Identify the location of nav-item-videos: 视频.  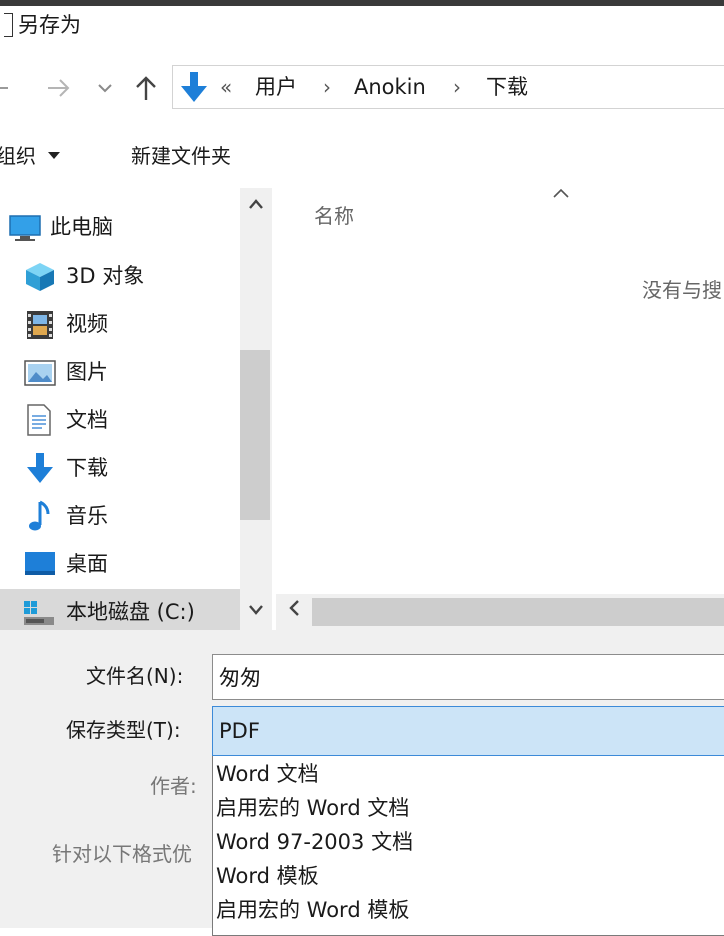
(120, 324).